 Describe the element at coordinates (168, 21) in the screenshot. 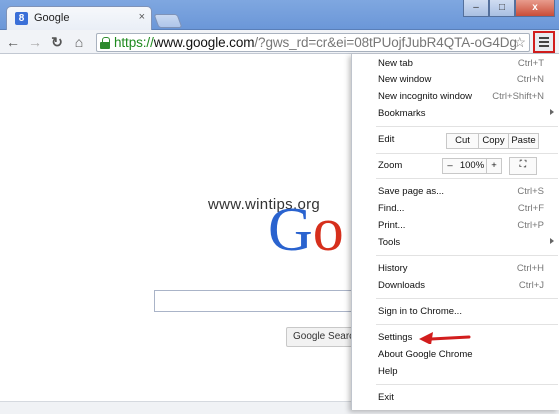

I see `new-tab-button` at that location.